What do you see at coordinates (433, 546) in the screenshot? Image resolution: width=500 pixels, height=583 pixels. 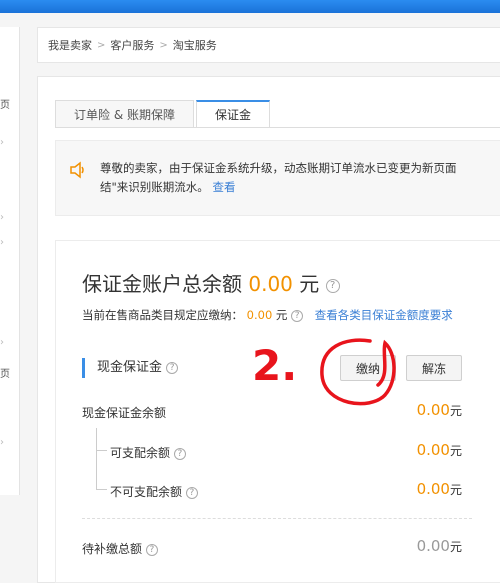 I see `pending-total-amount: 0.00` at bounding box center [433, 546].